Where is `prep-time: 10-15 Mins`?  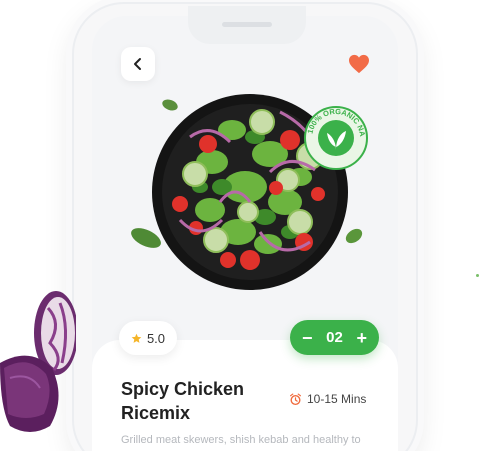
prep-time: 10-15 Mins is located at coordinates (327, 399).